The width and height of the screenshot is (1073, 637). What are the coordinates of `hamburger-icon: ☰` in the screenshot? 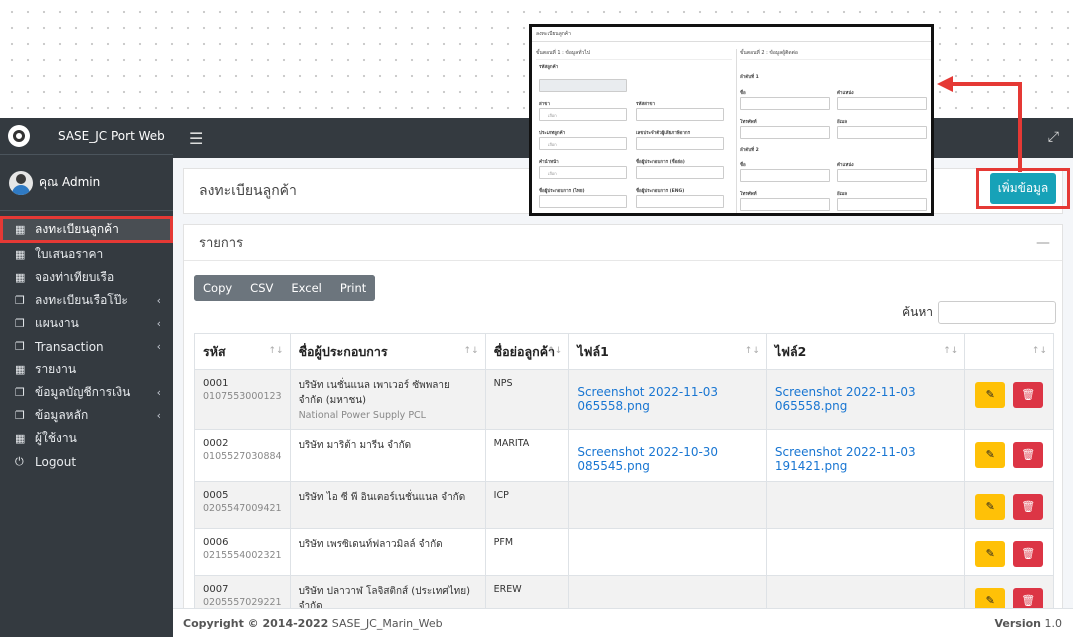 It's located at (196, 138).